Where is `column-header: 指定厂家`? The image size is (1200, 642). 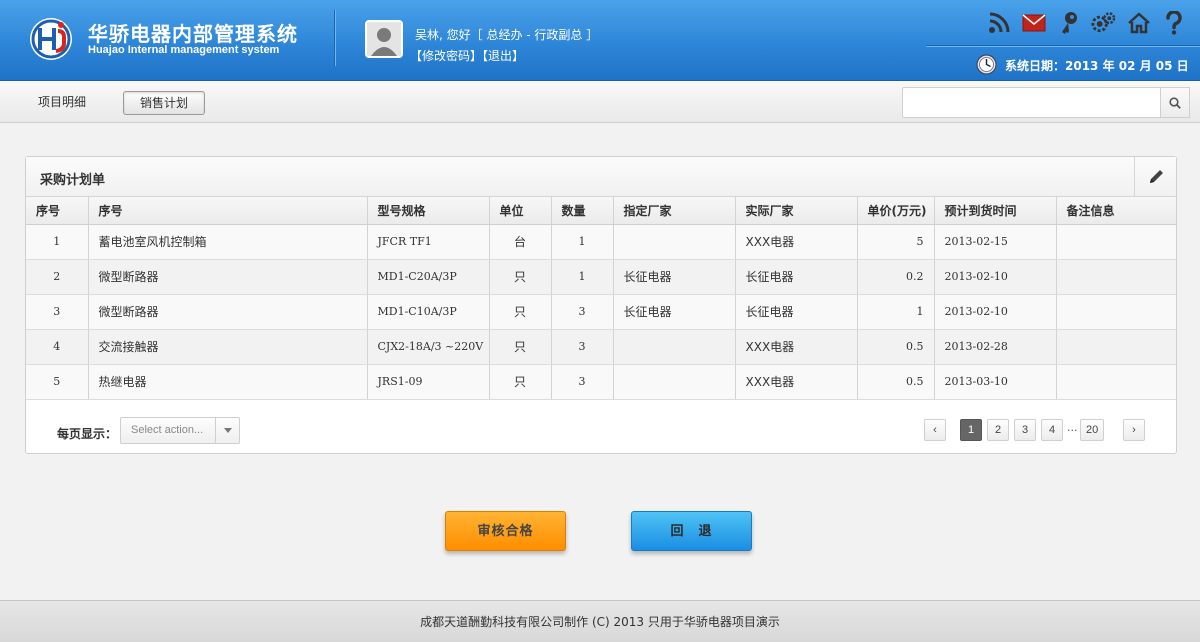 column-header: 指定厂家 is located at coordinates (674, 211).